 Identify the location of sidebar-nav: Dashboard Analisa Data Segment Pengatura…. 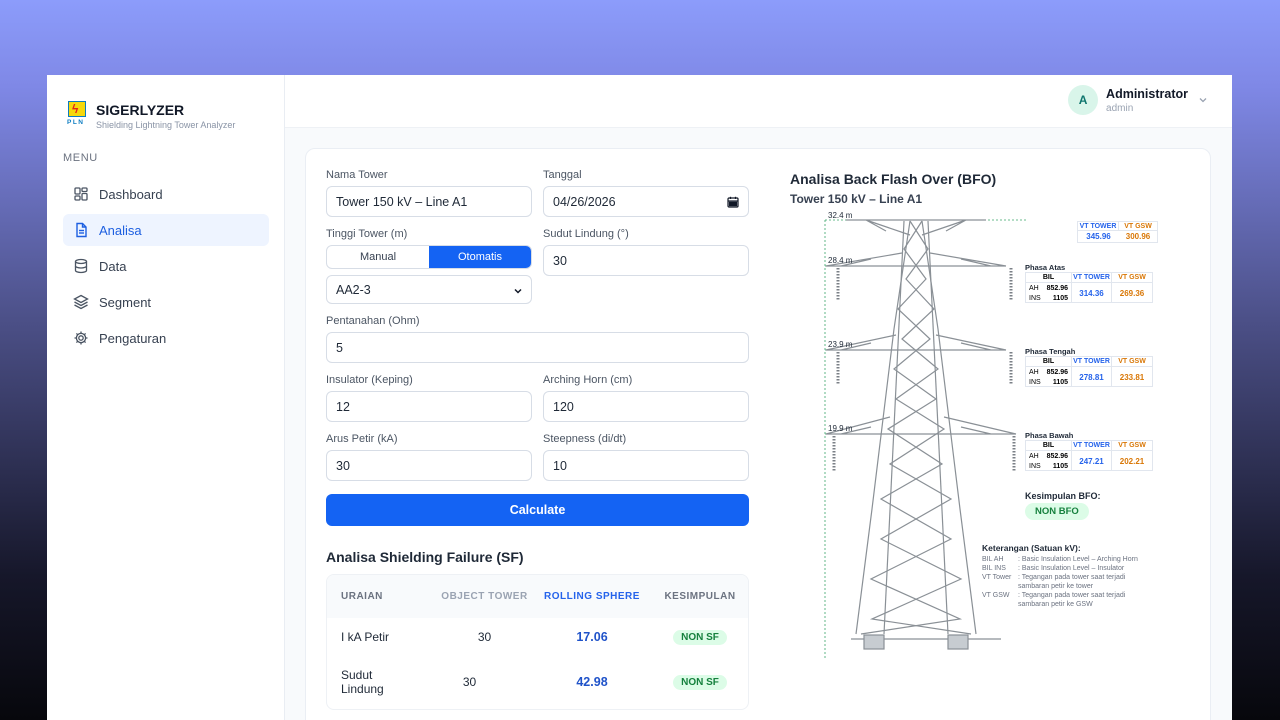
(166, 268).